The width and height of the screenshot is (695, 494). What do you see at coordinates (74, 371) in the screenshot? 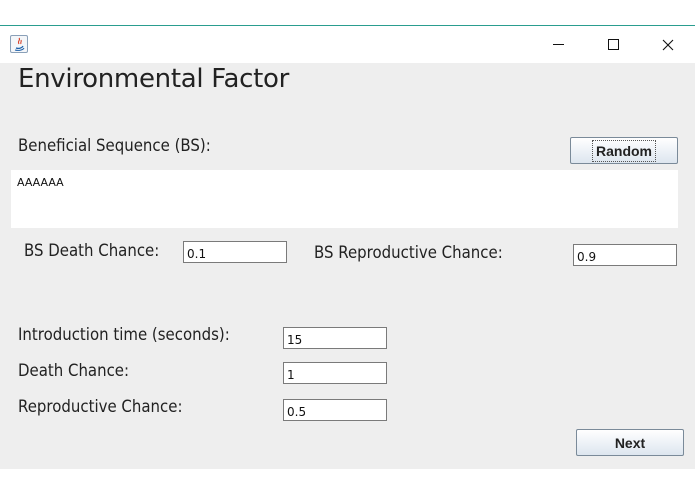
I see `death-chance-label: Death Chance:` at bounding box center [74, 371].